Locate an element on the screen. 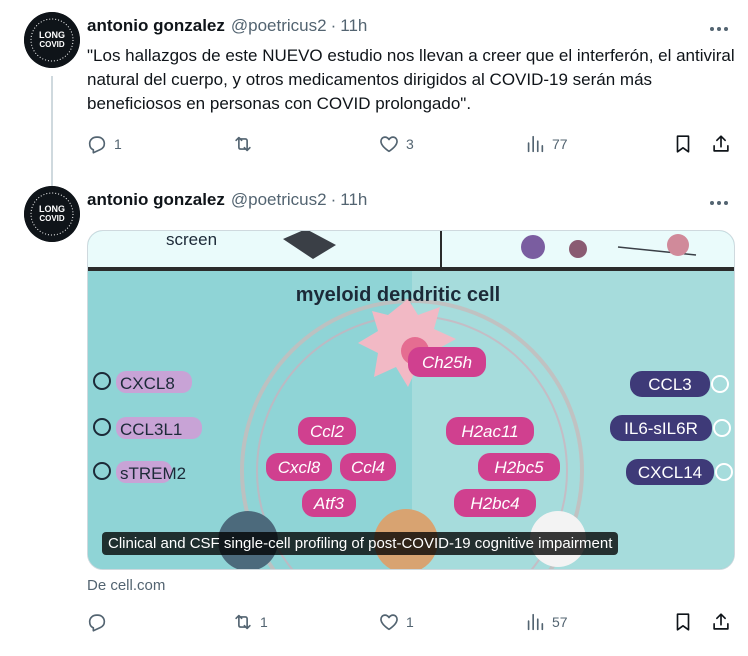 The image size is (748, 656). figure-top-label: screen is located at coordinates (191, 240).